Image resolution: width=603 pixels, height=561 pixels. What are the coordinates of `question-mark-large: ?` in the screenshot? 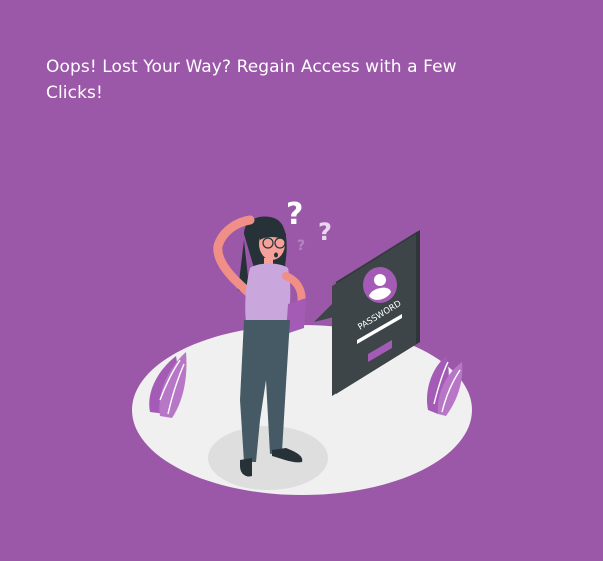 It's located at (294, 214).